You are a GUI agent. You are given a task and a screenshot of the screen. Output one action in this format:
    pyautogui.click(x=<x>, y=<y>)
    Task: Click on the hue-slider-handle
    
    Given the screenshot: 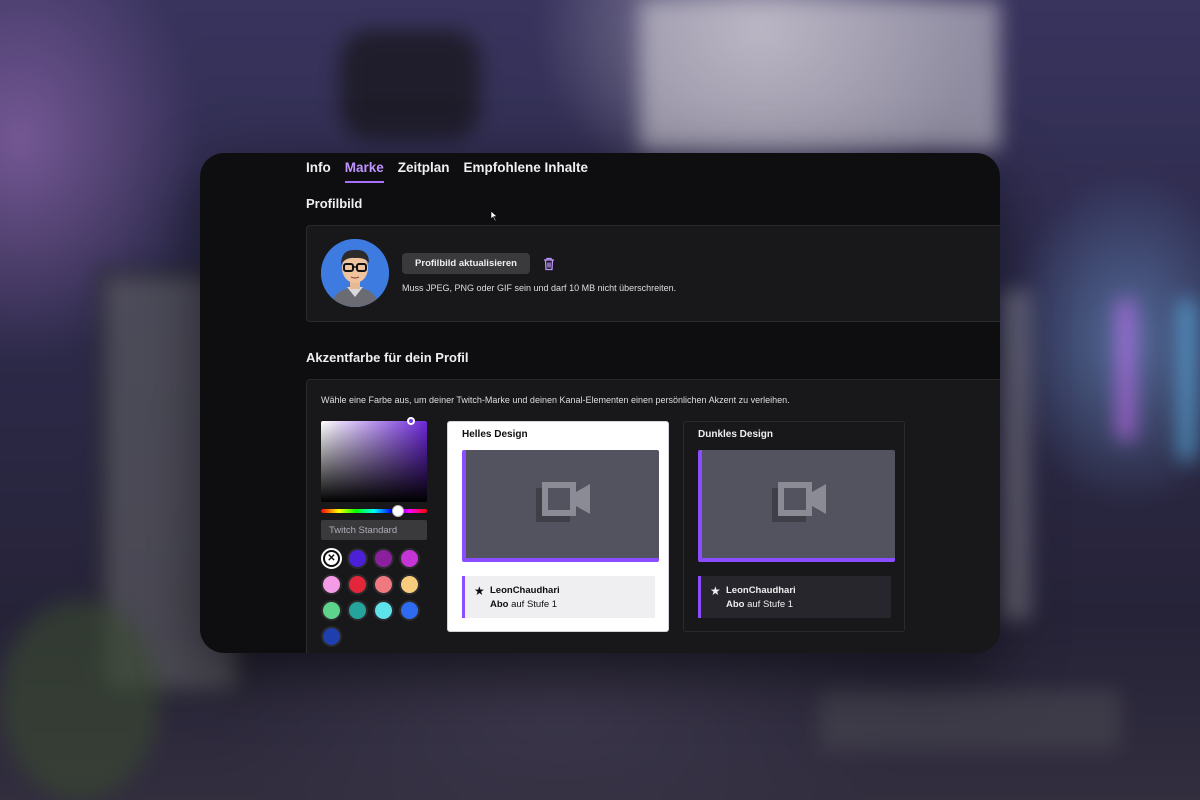 What is the action you would take?
    pyautogui.click(x=398, y=511)
    